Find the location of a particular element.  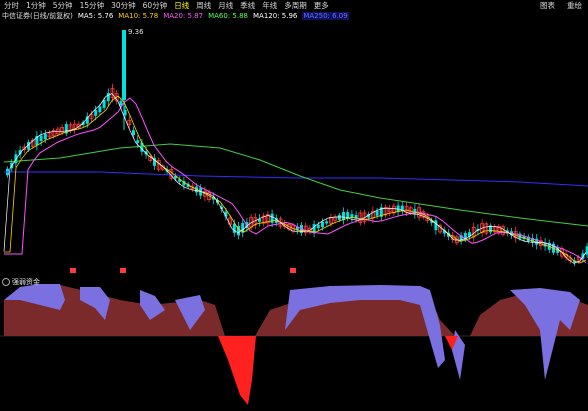

spike-candle-body is located at coordinates (124, 65).